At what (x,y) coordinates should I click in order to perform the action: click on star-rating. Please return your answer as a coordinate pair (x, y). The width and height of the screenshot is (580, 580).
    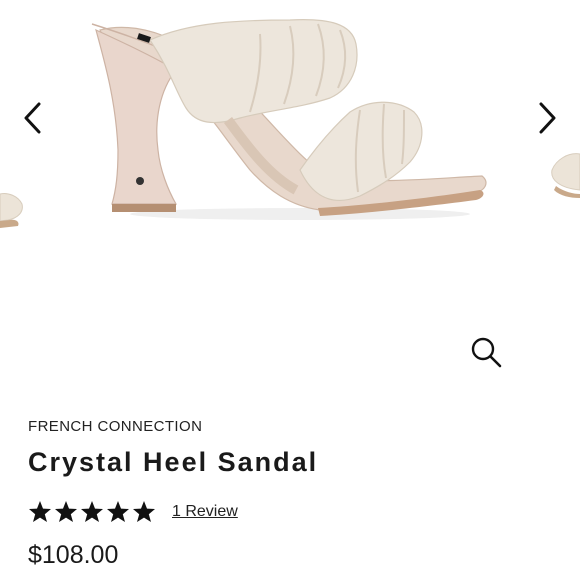
    Looking at the image, I should click on (92, 511).